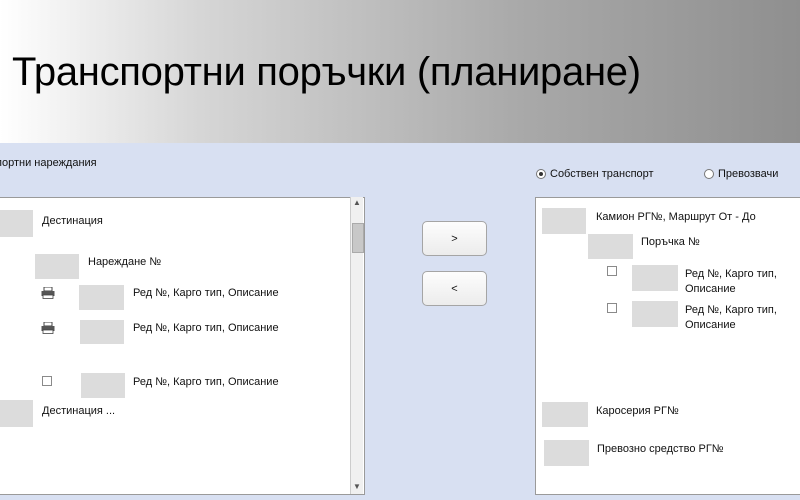  Describe the element at coordinates (326, 72) in the screenshot. I see `page-title: Транспортни поръчки (планиране)` at that location.